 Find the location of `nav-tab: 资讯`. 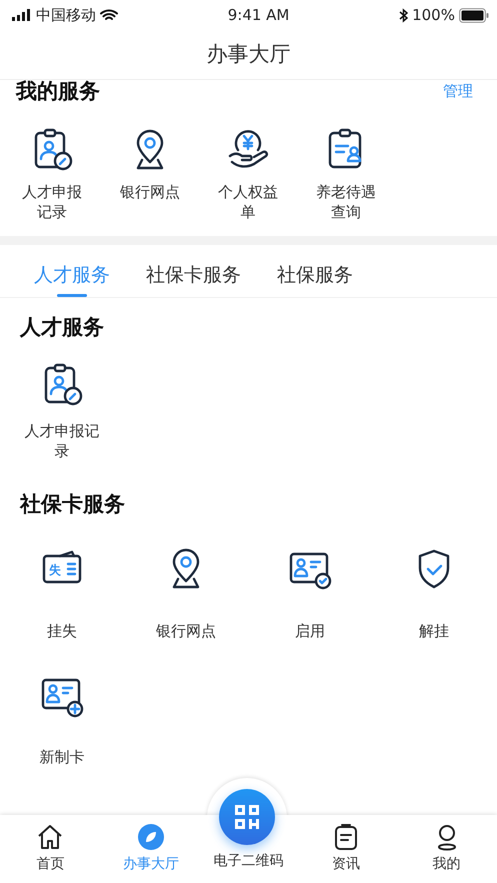

nav-tab: 资讯 is located at coordinates (346, 849).